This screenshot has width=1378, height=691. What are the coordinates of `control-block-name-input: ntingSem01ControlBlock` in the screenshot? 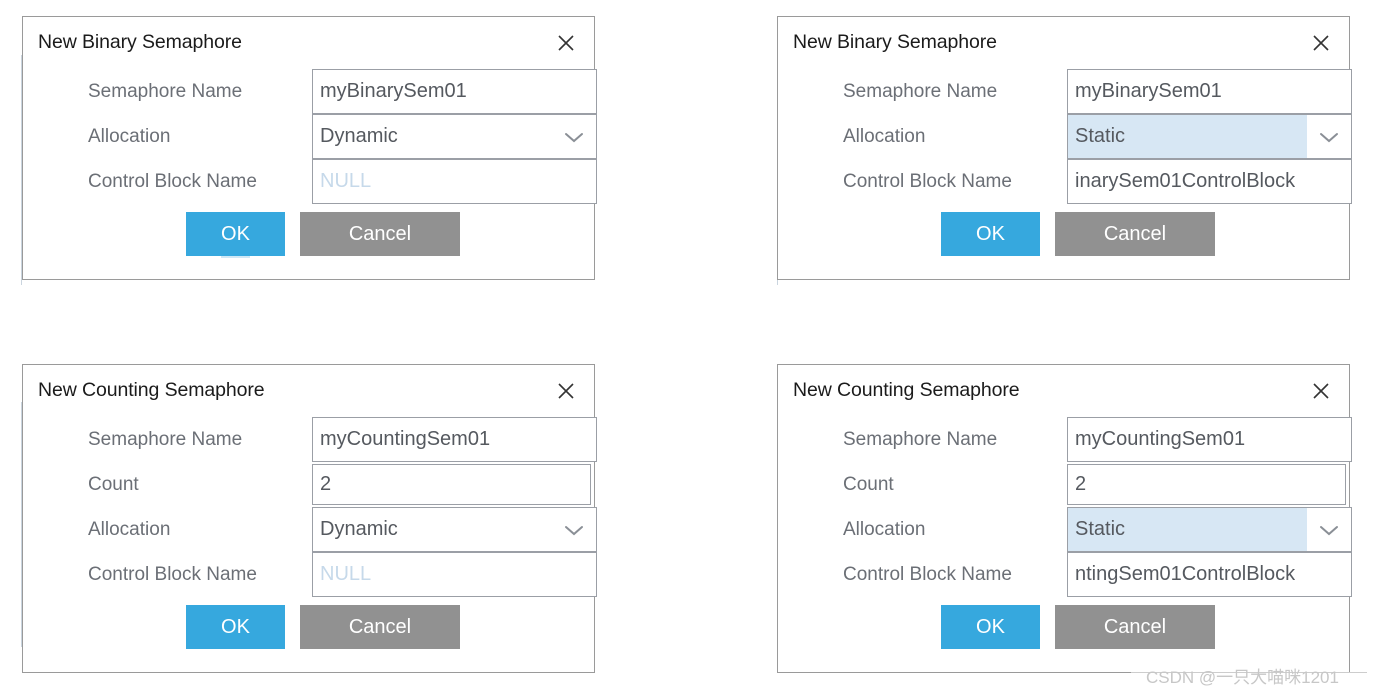 It's located at (1209, 574).